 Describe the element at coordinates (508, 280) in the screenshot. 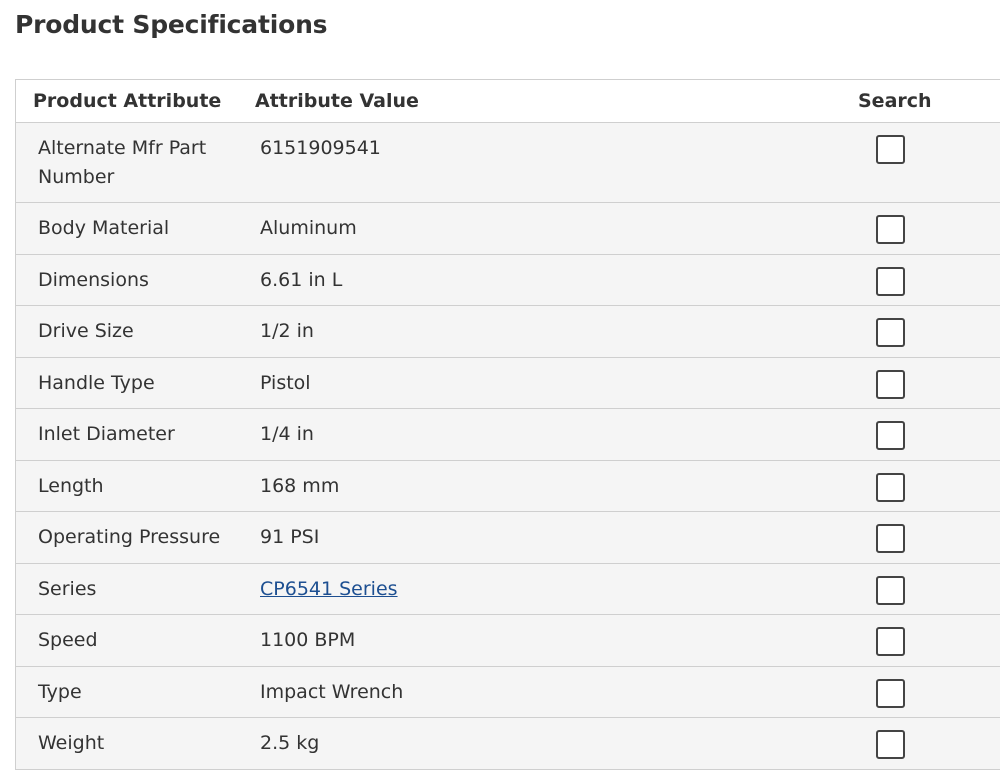

I see `table-row: Dimensions 6.61 in L` at that location.